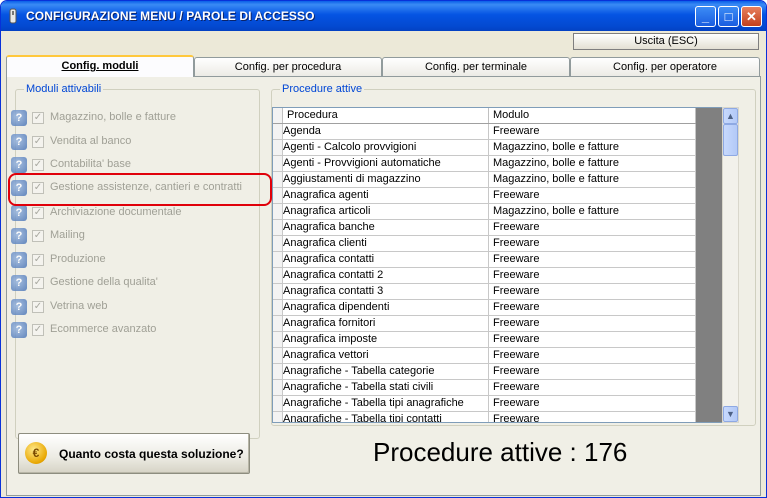  I want to click on table-row: Anagrafica imposte Freeware, so click(495, 340).